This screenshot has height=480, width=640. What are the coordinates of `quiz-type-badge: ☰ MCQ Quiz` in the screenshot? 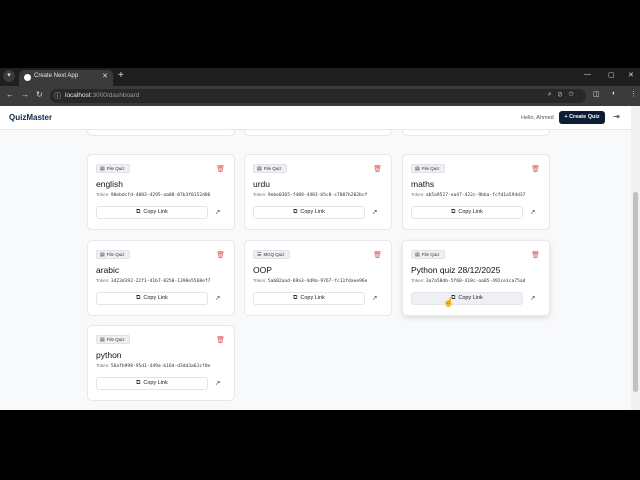 It's located at (271, 254).